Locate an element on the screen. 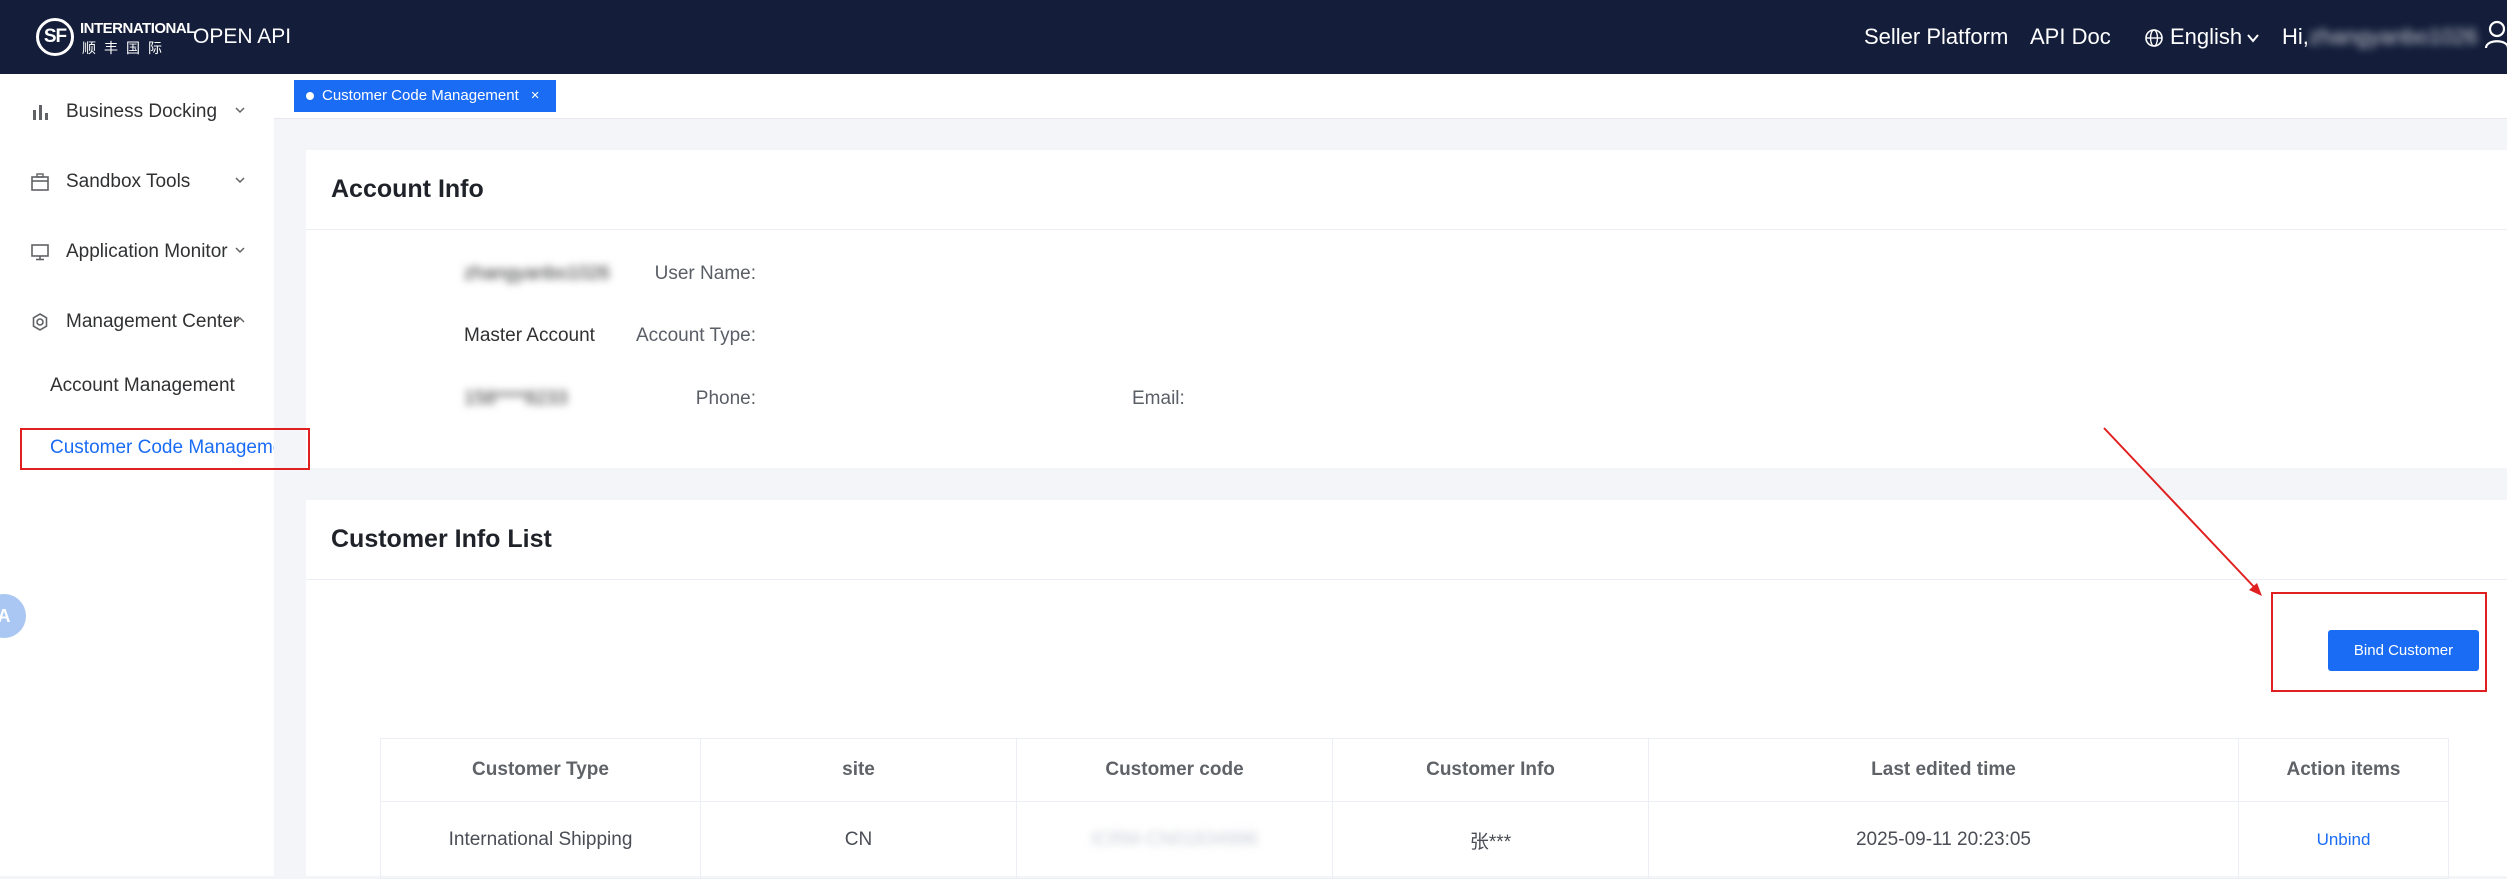  bar-chart-icon is located at coordinates (40, 112).